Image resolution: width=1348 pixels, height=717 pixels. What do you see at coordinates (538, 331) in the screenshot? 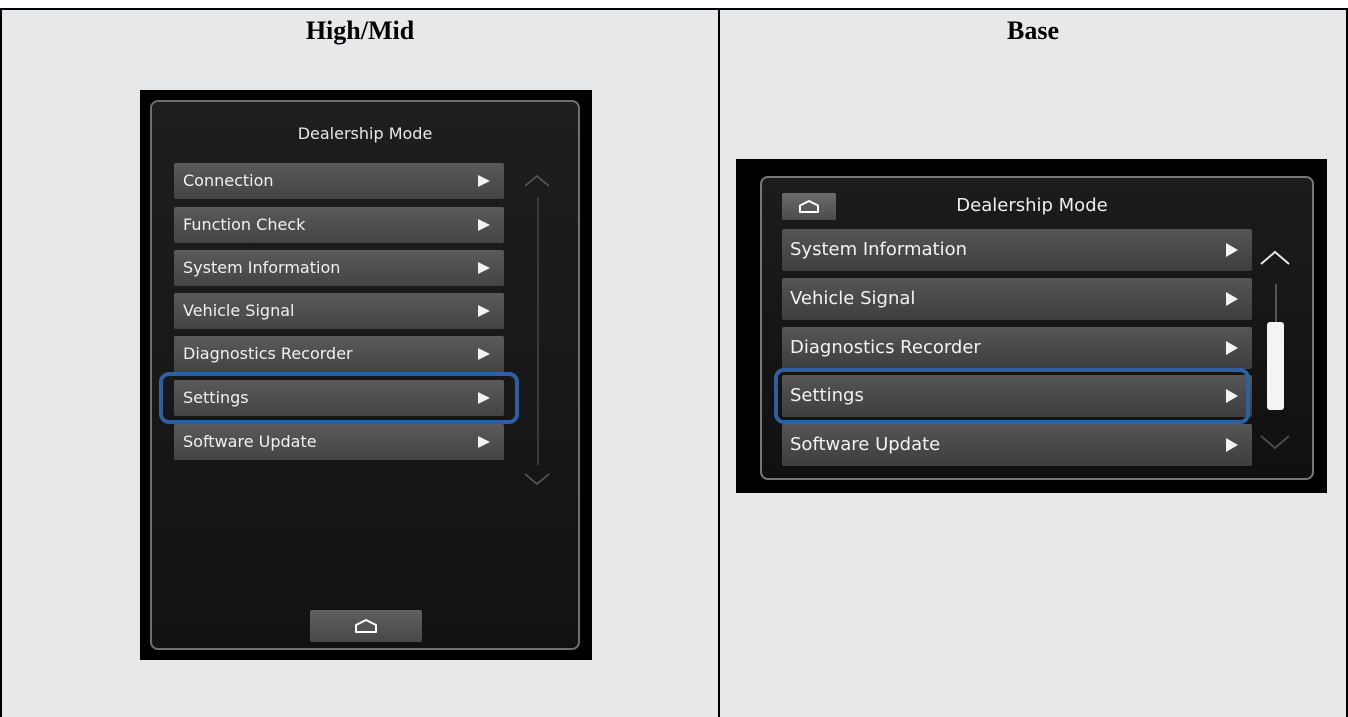
I see `scroll-track` at bounding box center [538, 331].